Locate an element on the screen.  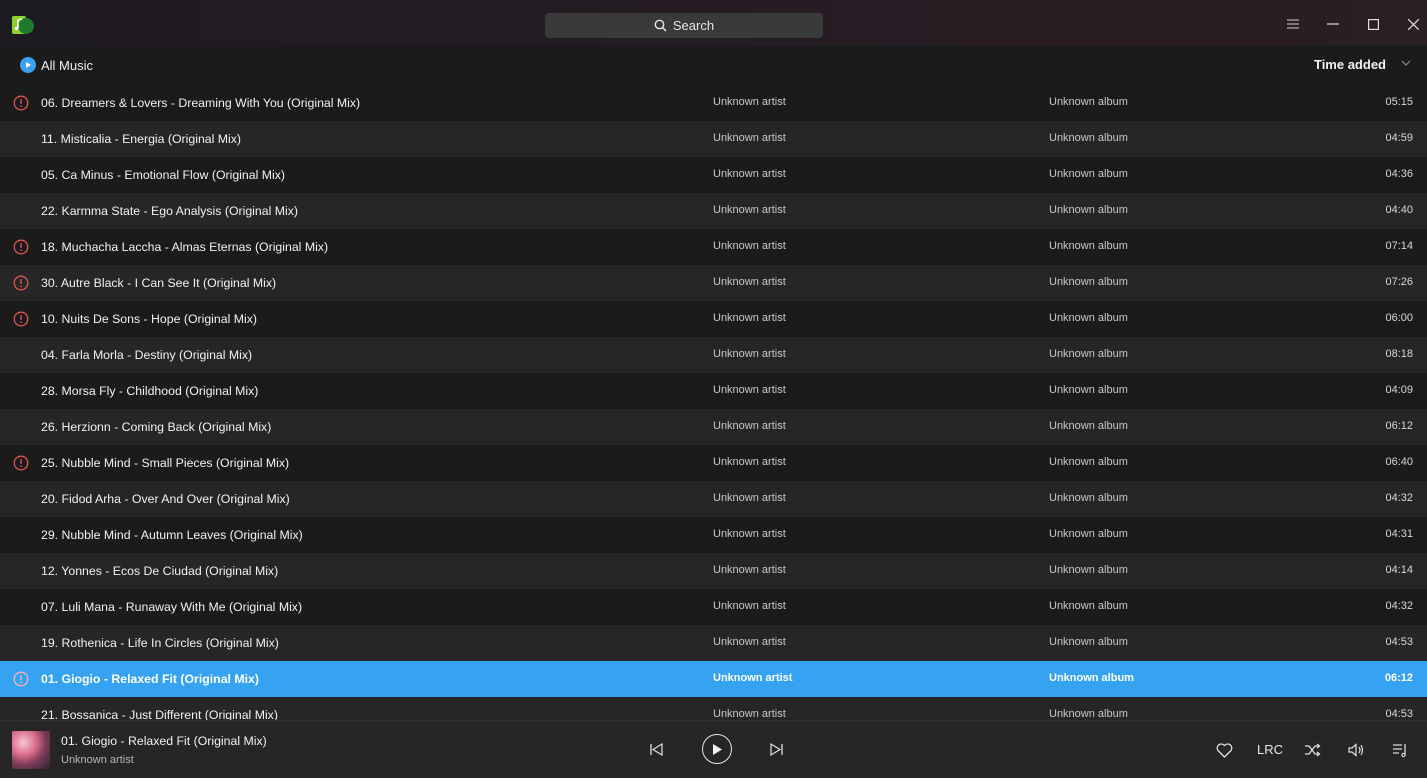
track-duration: 05:15 is located at coordinates (1399, 102).